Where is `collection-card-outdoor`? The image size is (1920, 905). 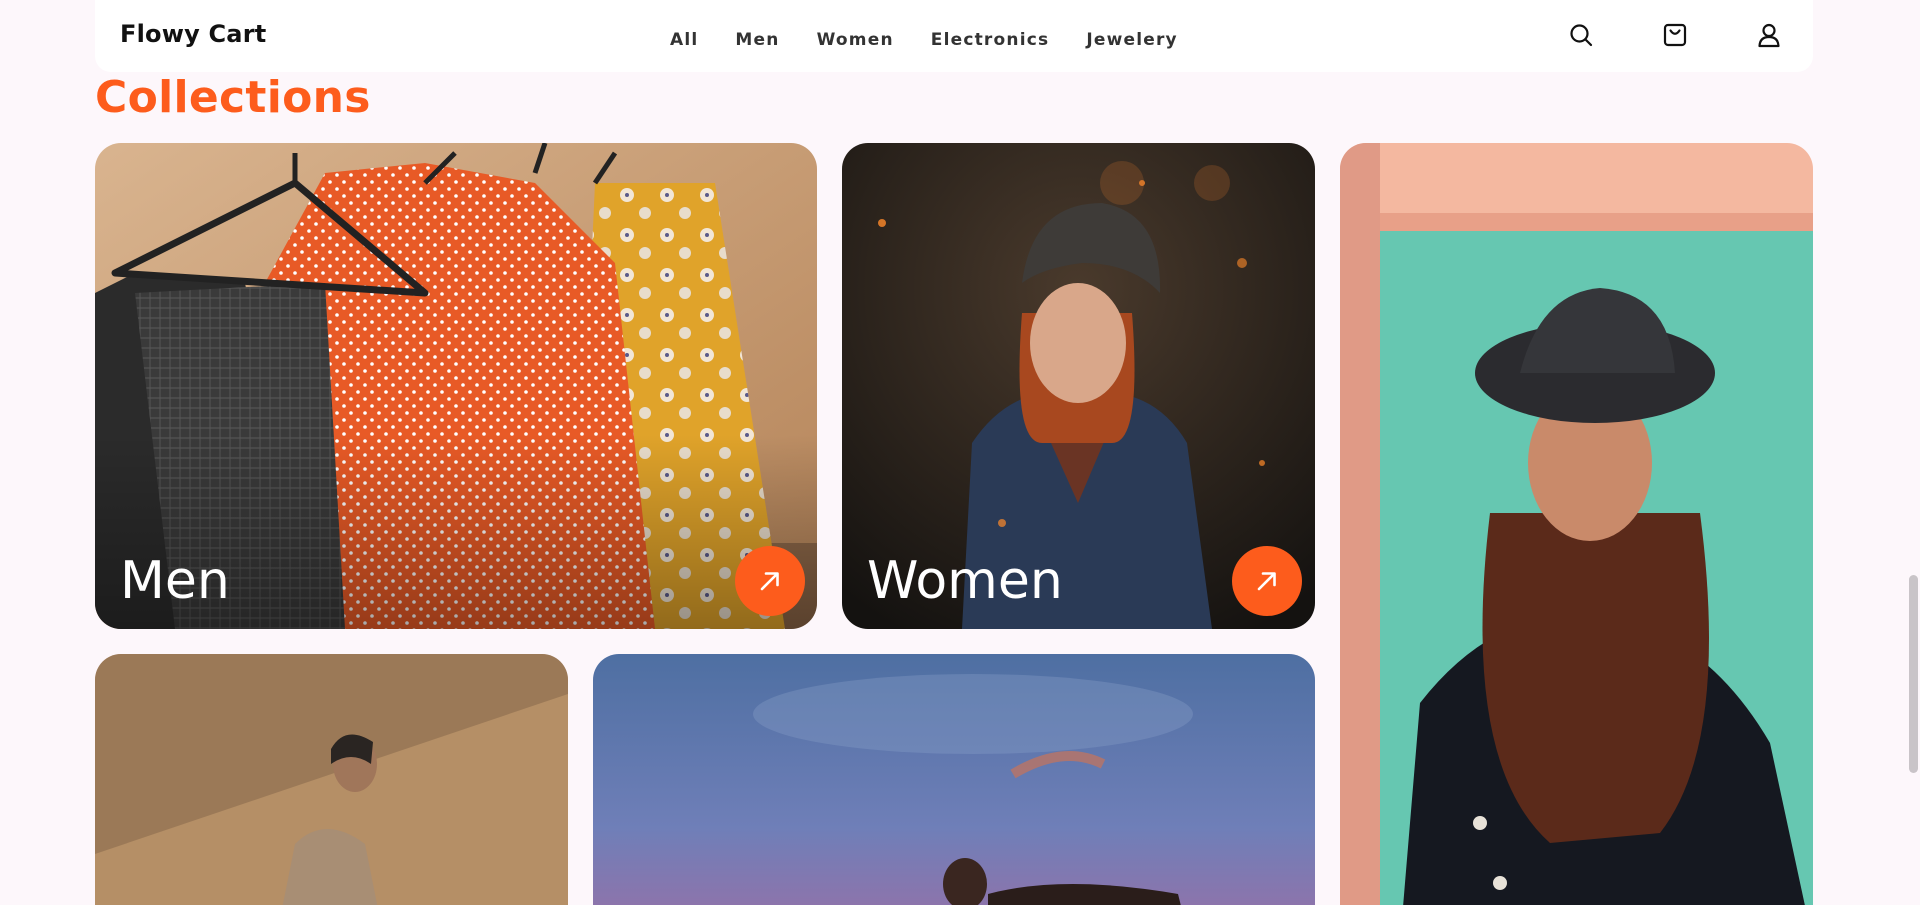
collection-card-outdoor is located at coordinates (954, 779).